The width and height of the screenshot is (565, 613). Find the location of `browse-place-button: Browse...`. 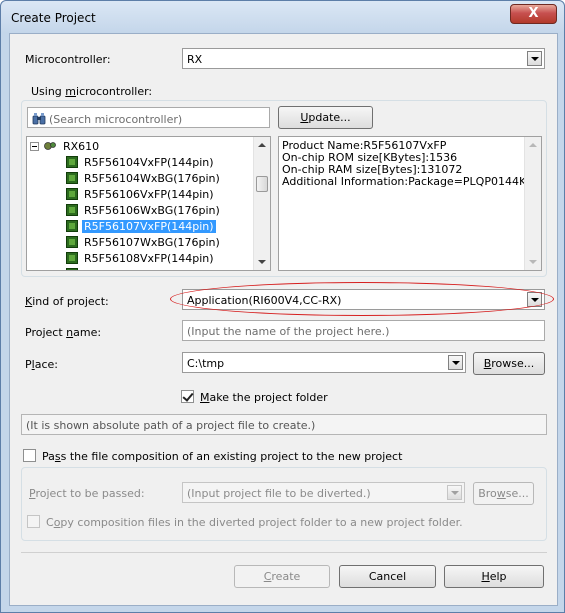

browse-place-button: Browse... is located at coordinates (509, 363).